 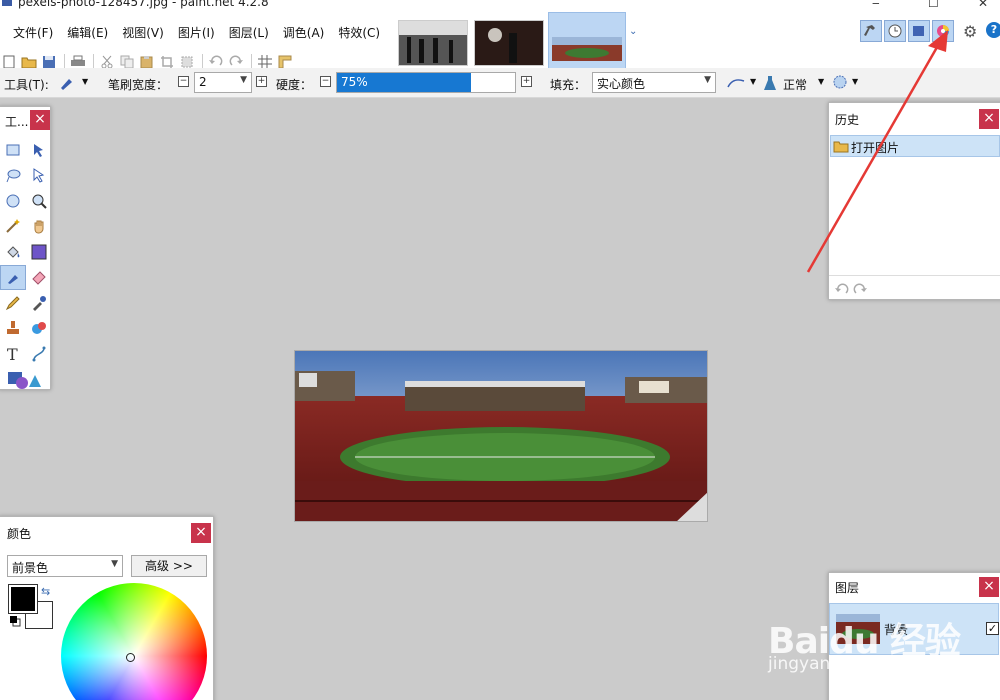 I want to click on pan-hand-icon, so click(x=39, y=227).